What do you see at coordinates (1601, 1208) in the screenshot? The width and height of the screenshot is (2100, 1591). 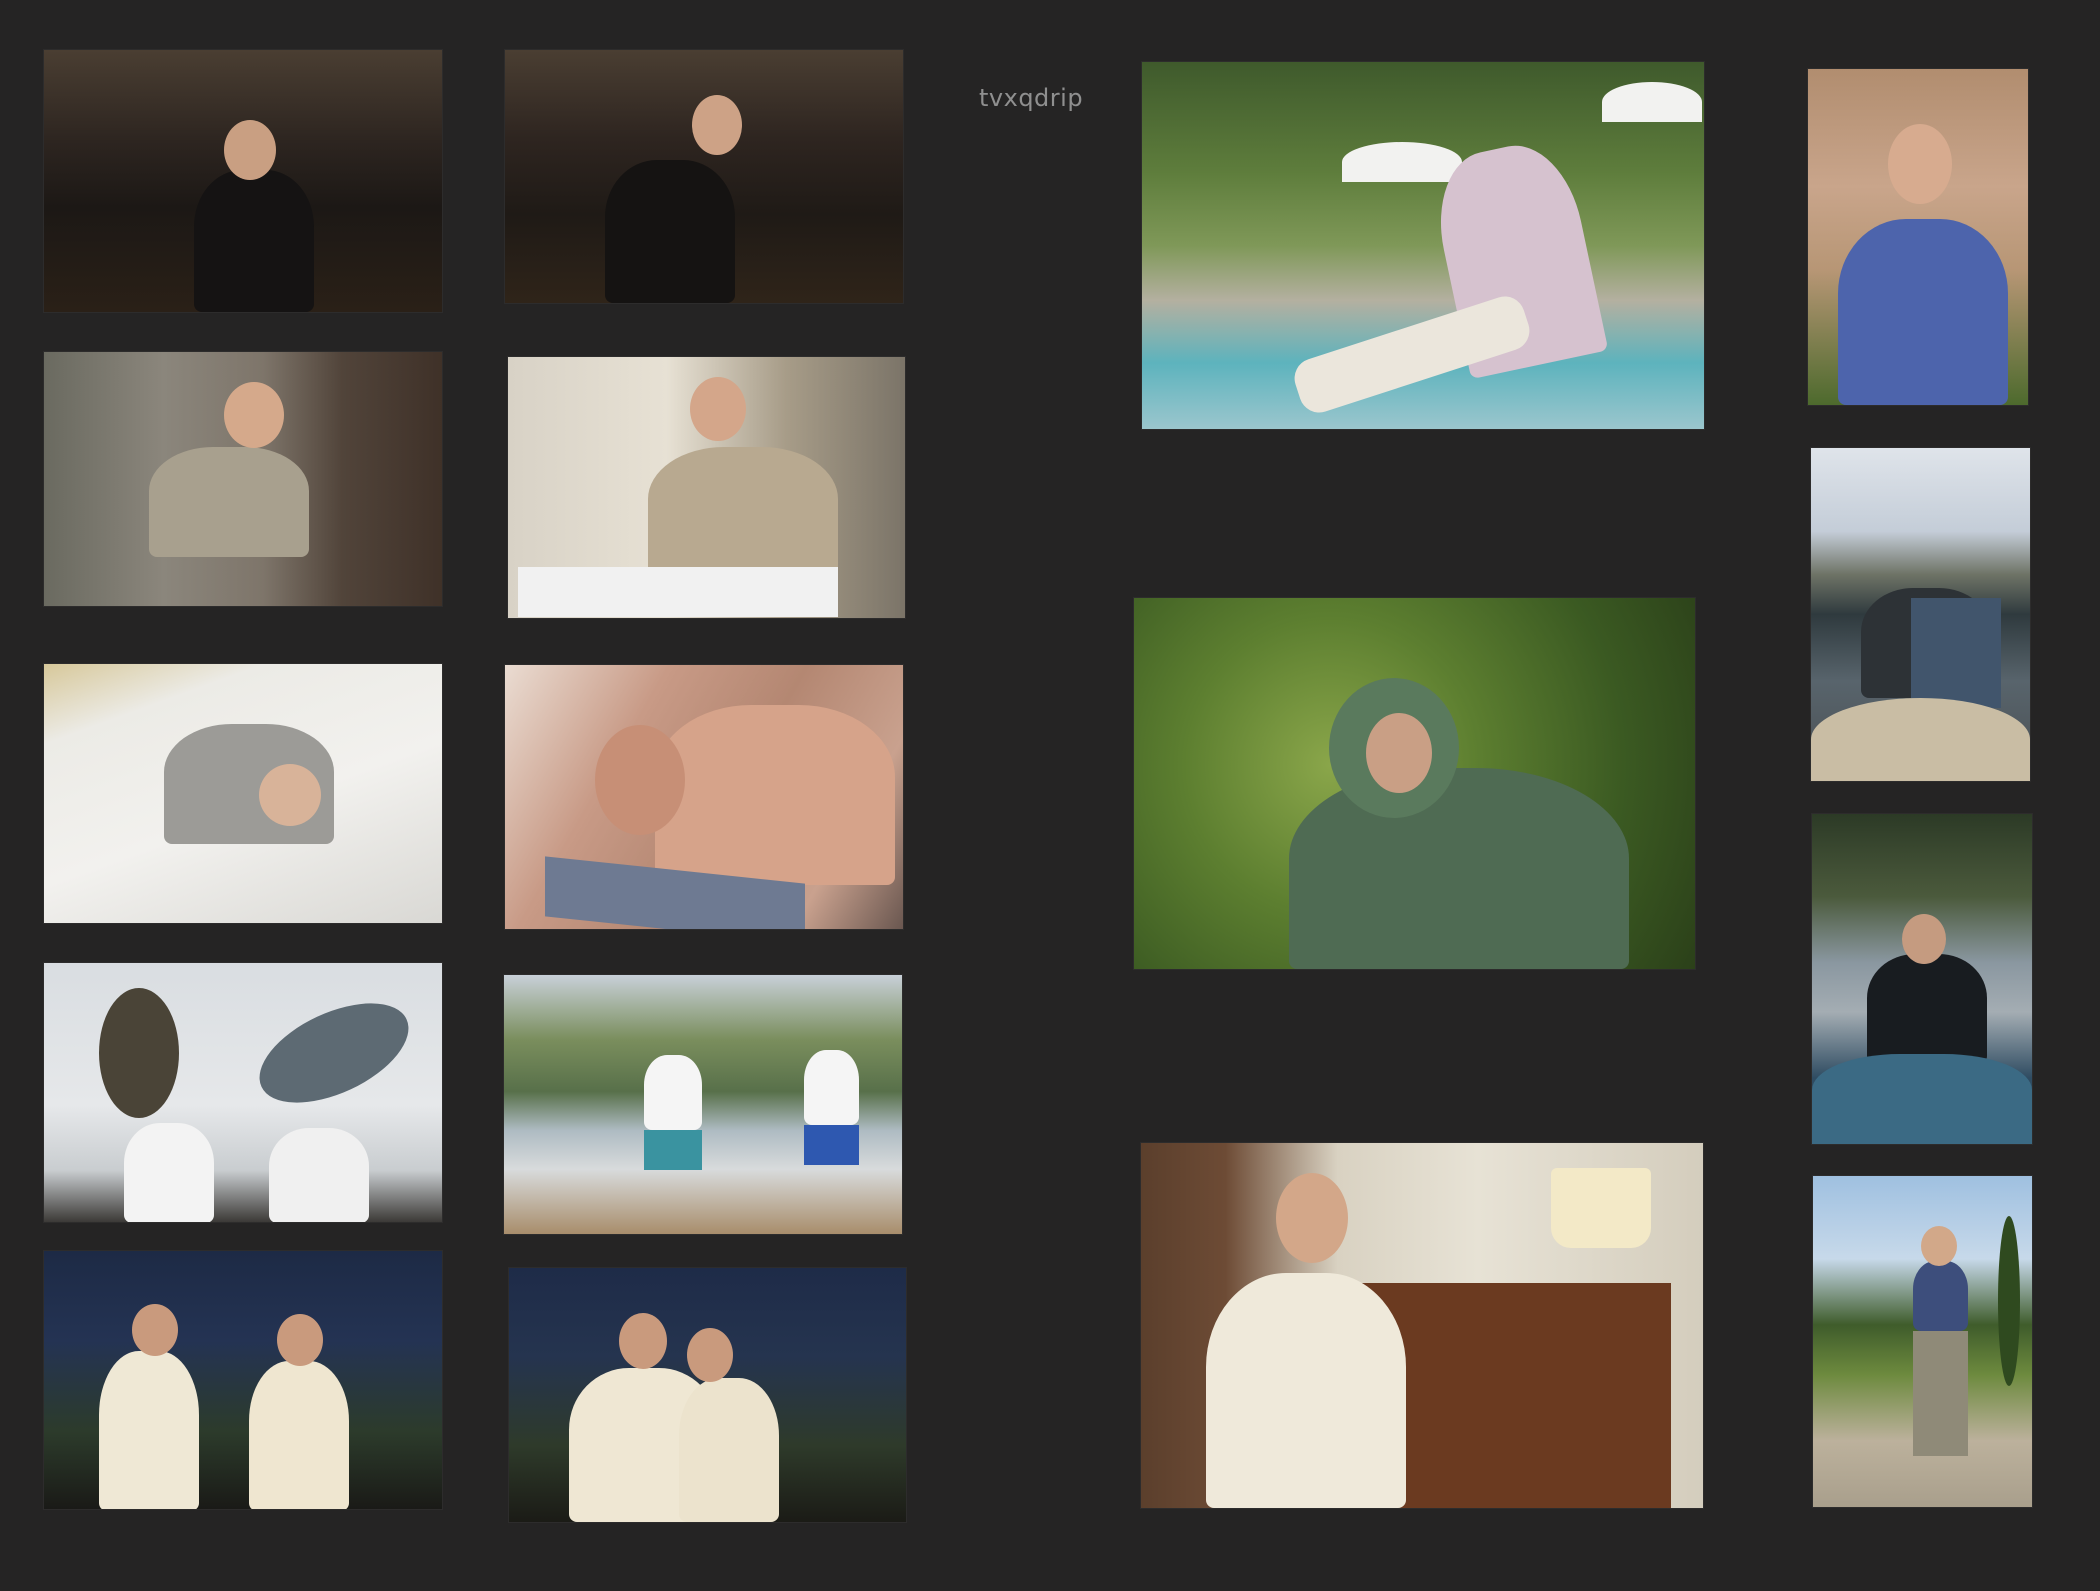 I see `lamp` at bounding box center [1601, 1208].